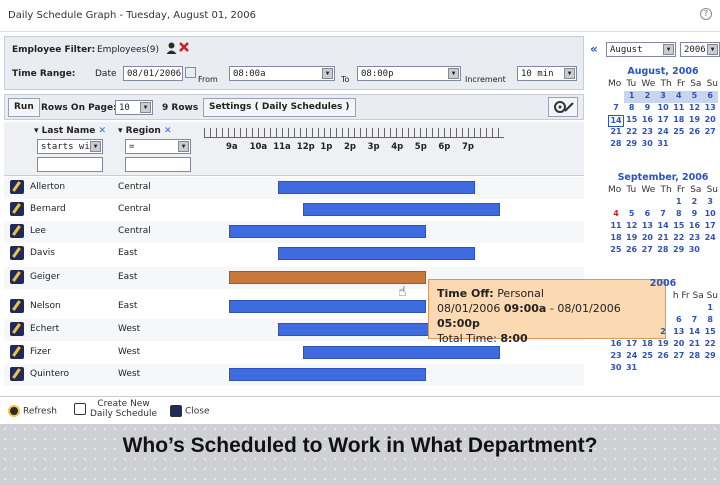 The height and width of the screenshot is (485, 720). I want to click on last-name-filter-select: starts with ▼, so click(70, 146).